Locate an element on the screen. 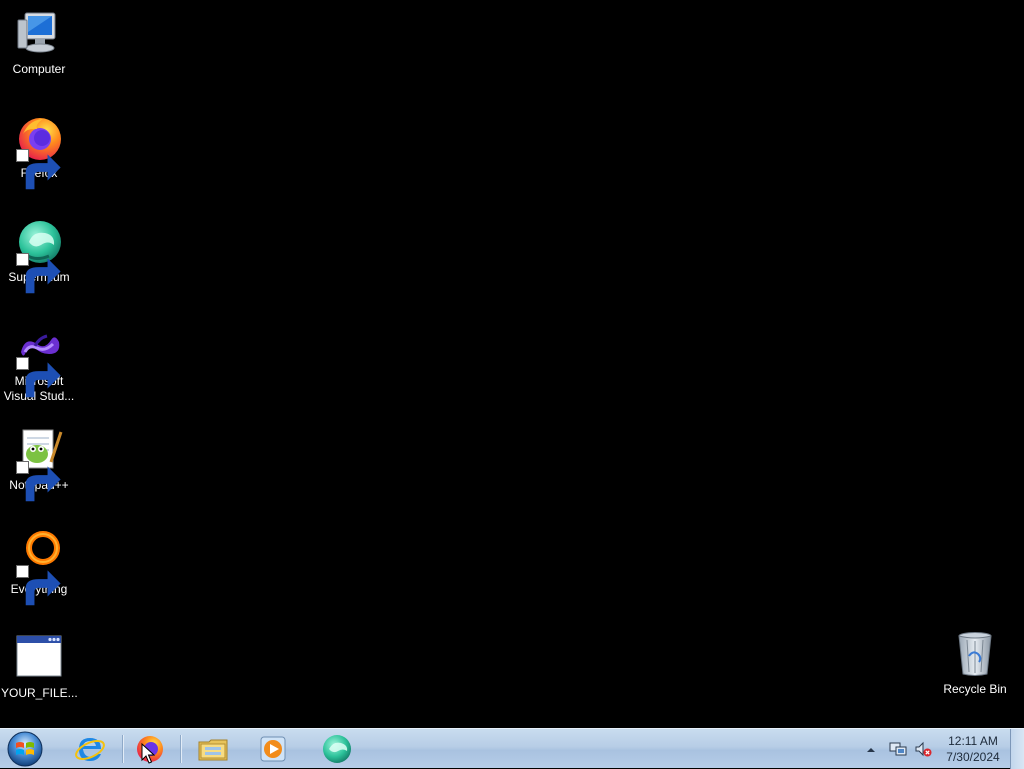  taskbar-media-player is located at coordinates (273, 749).